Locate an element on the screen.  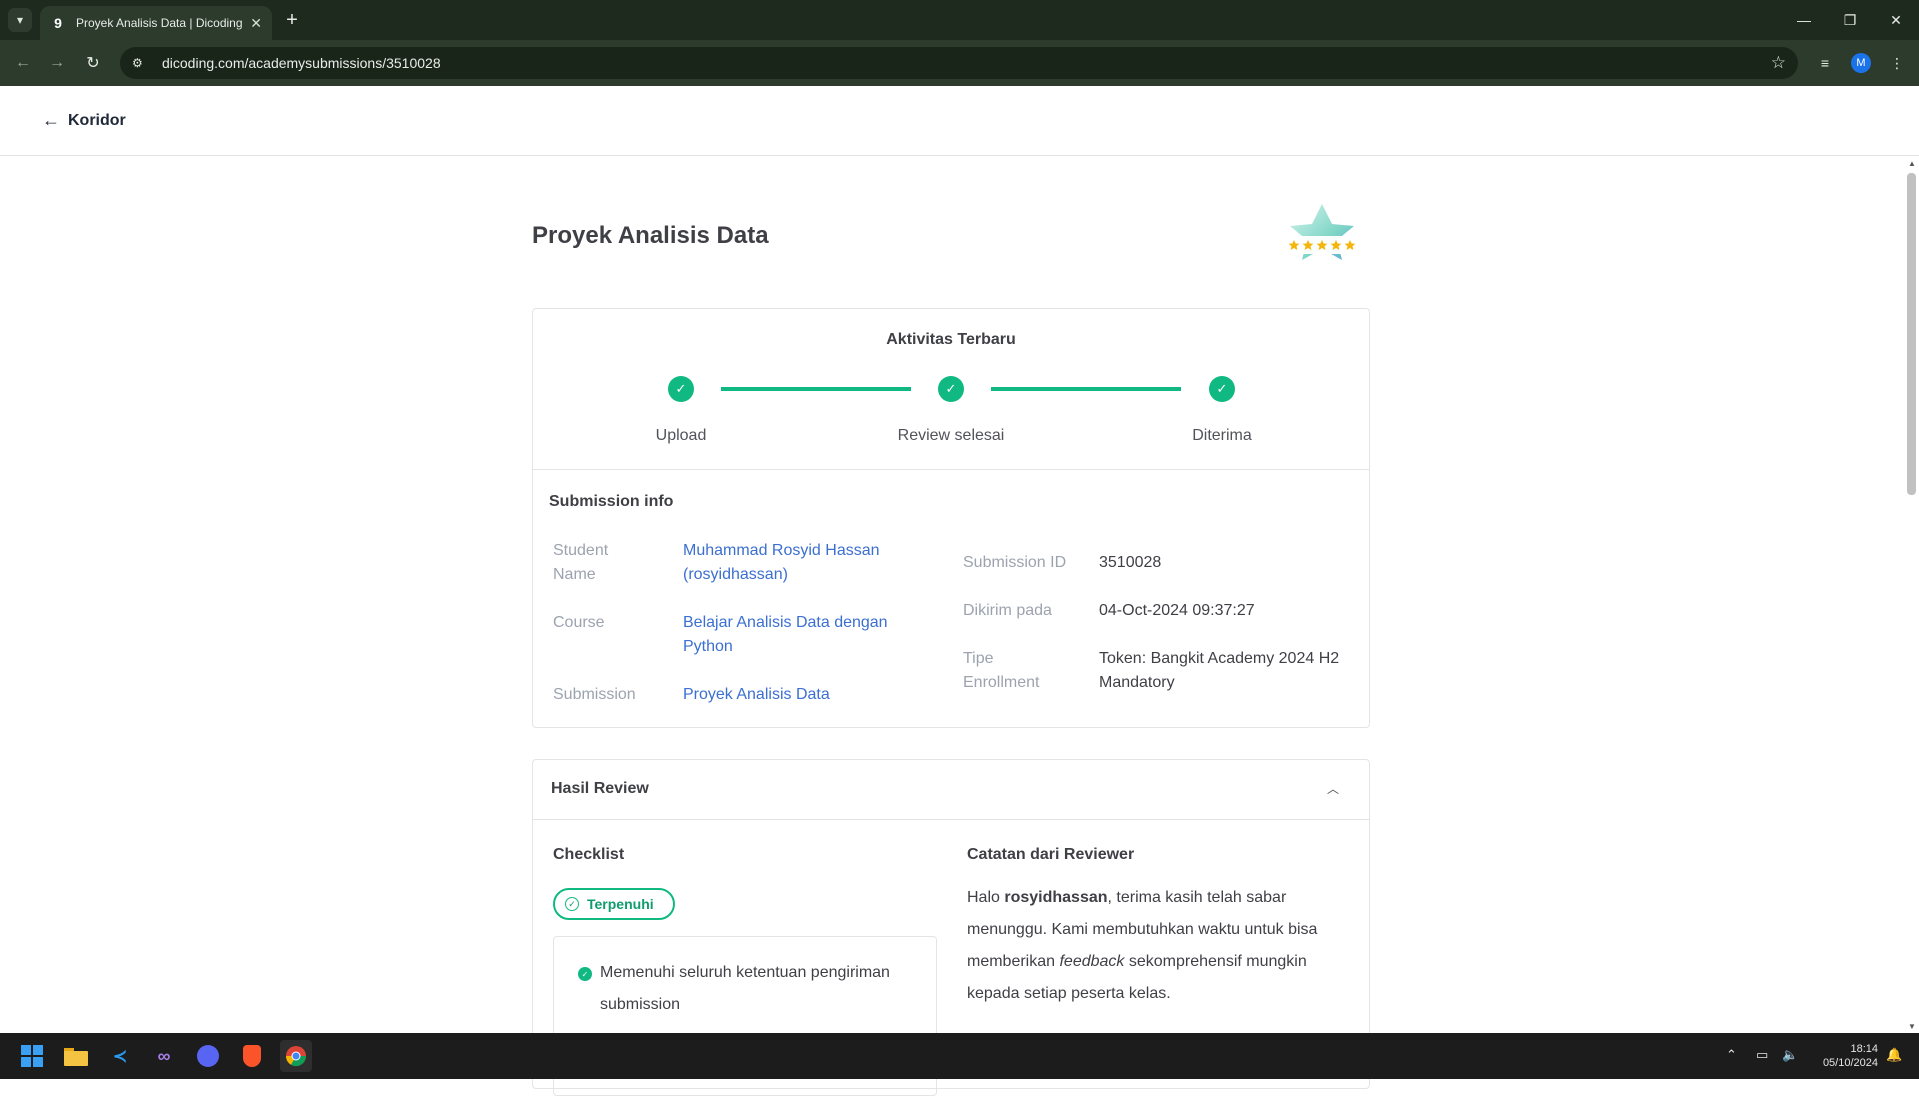
step-review-label: Review selesai is located at coordinates (951, 435).